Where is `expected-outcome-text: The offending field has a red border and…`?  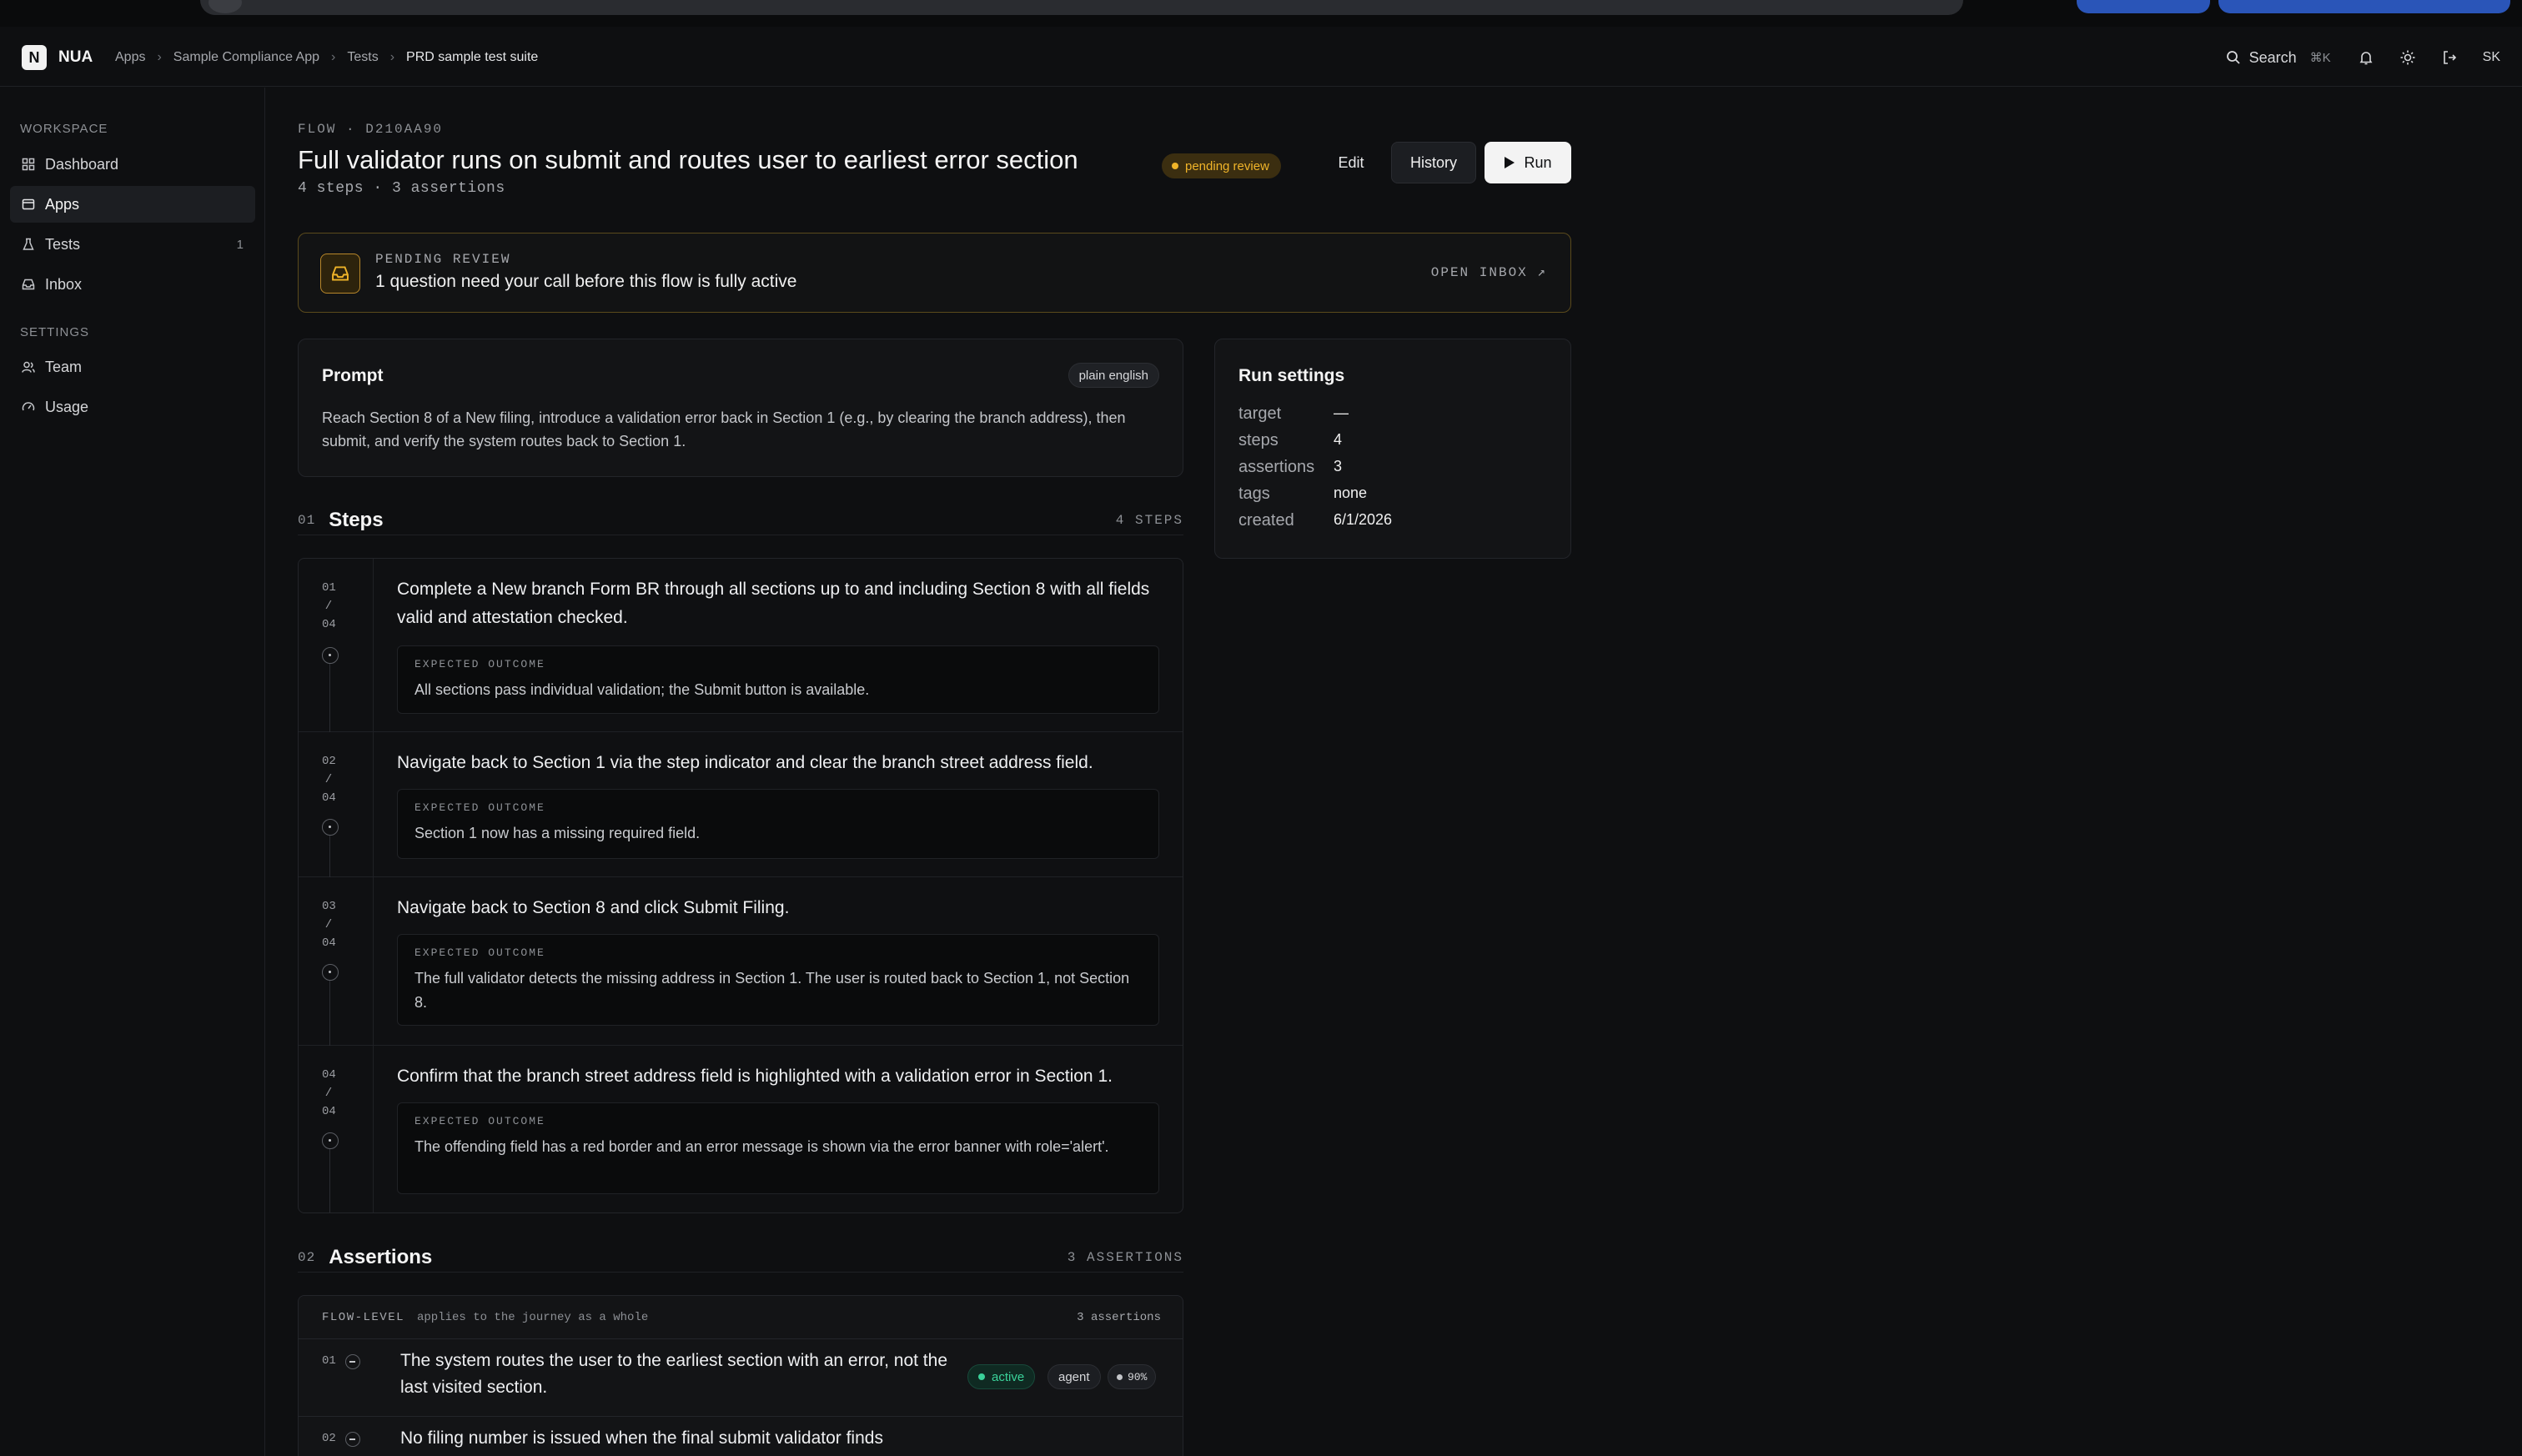 expected-outcome-text: The offending field has a red border and… is located at coordinates (761, 1146).